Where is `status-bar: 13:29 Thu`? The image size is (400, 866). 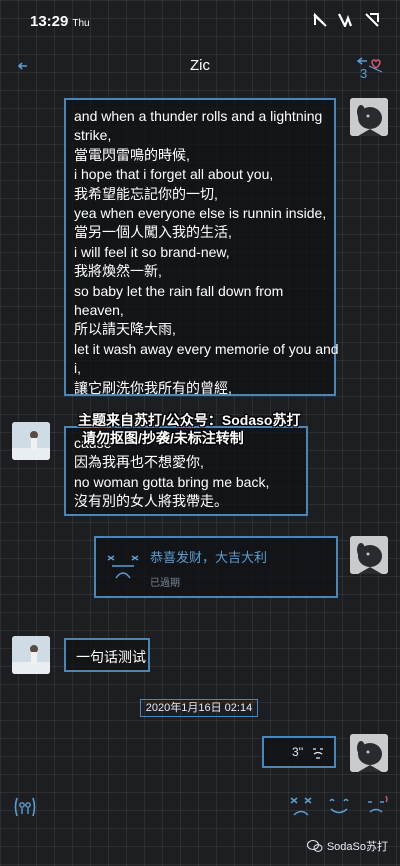
status-bar: 13:29 Thu is located at coordinates (200, 20).